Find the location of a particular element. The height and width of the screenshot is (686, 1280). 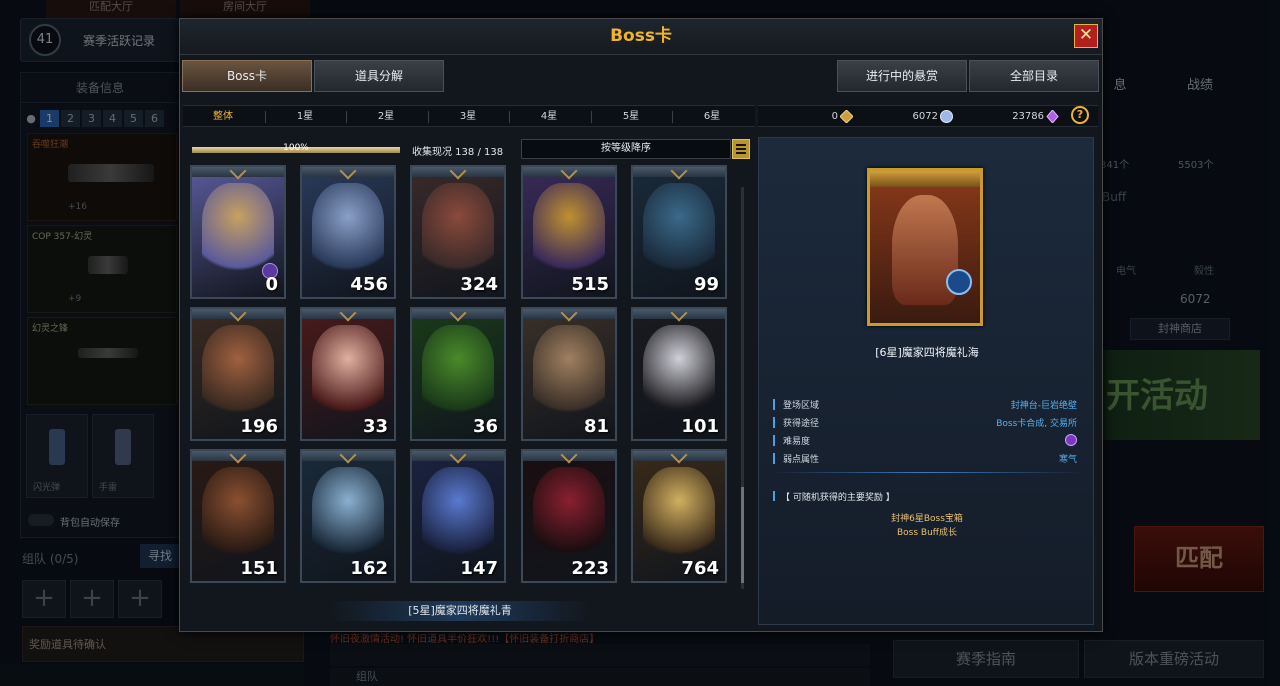

filter-1-star: 1星 is located at coordinates (305, 117).